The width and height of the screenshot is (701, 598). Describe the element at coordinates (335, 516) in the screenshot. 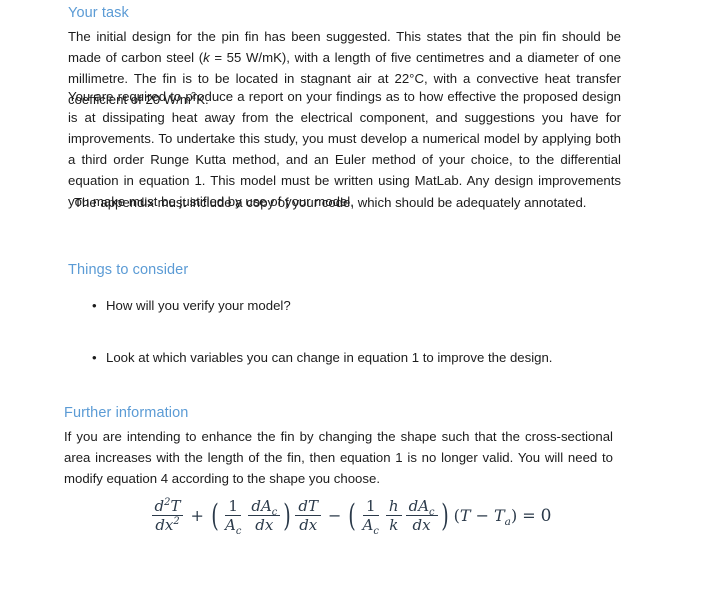

I see `operator-minus: −` at that location.